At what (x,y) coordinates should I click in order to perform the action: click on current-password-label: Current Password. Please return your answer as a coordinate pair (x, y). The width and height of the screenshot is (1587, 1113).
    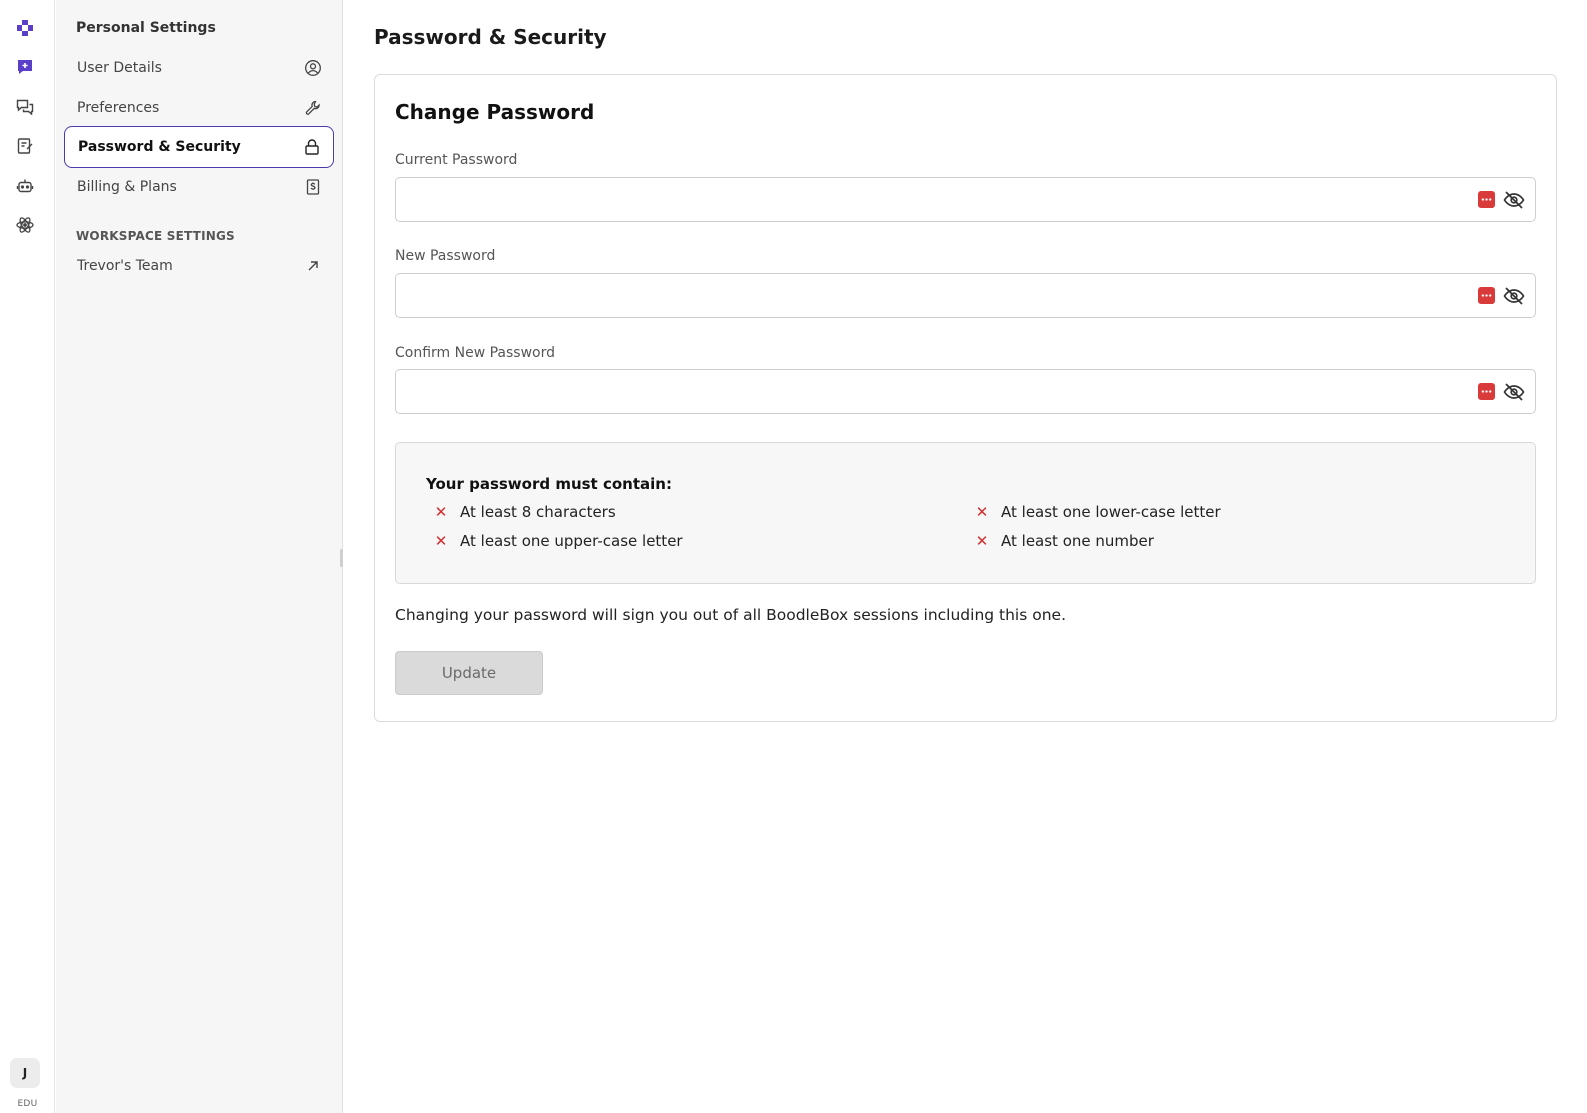
    Looking at the image, I should click on (456, 160).